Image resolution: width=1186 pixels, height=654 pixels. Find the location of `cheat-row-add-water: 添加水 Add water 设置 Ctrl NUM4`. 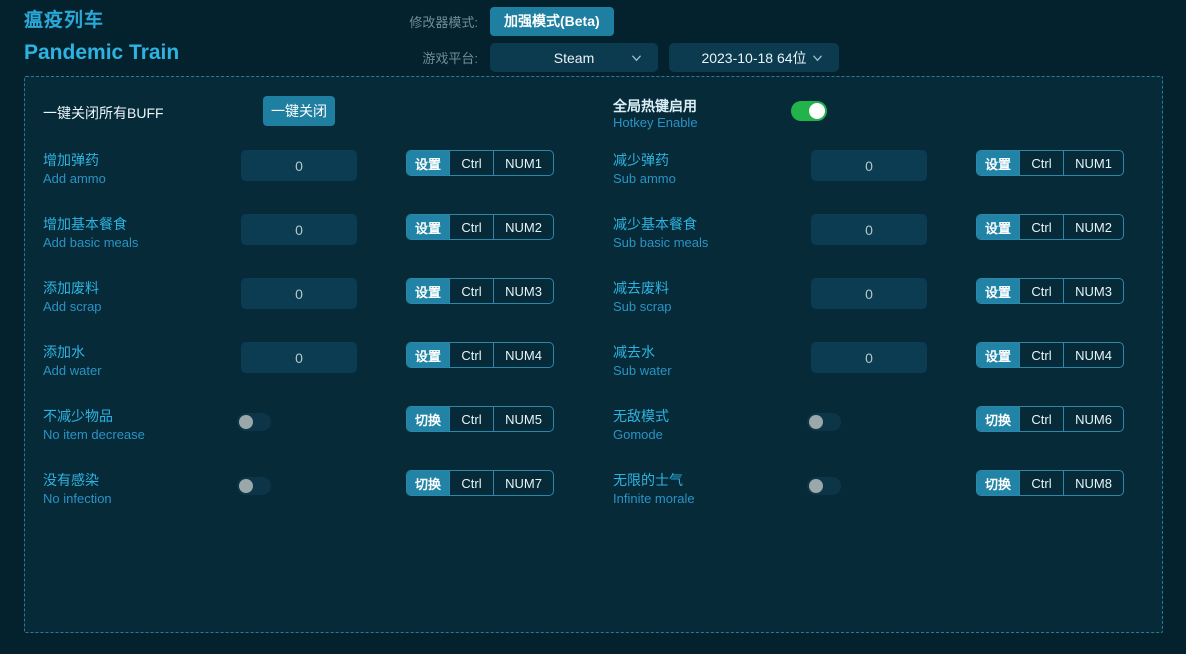

cheat-row-add-water: 添加水 Add water 设置 Ctrl NUM4 is located at coordinates (310, 363).